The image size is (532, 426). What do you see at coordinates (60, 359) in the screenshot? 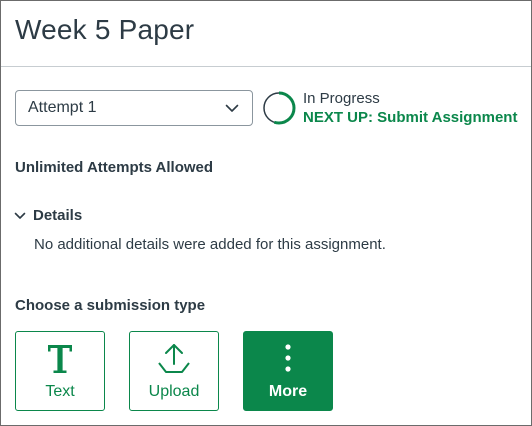
I see `text-t-icon` at bounding box center [60, 359].